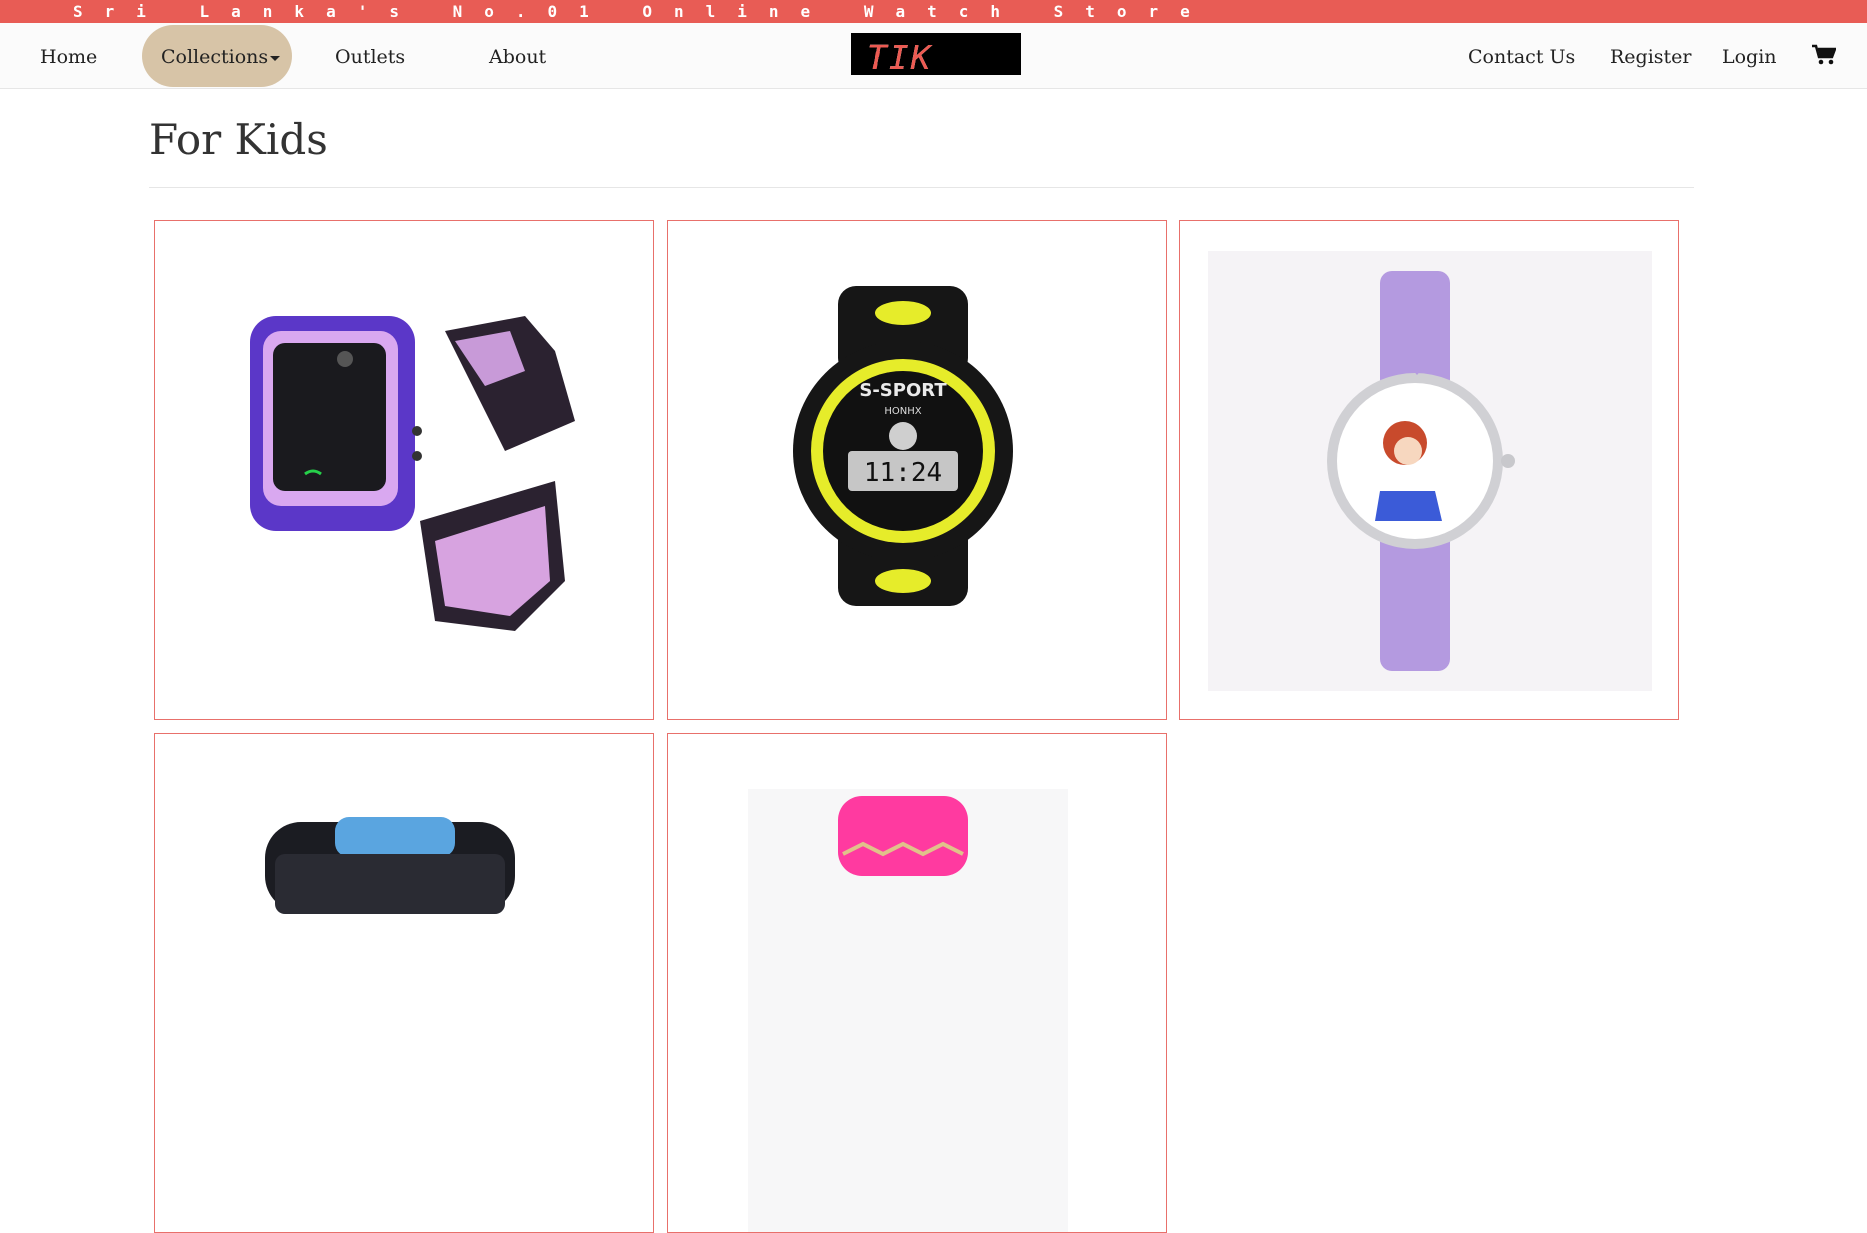  What do you see at coordinates (903, 390) in the screenshot?
I see `svg-text: S-SPORT` at bounding box center [903, 390].